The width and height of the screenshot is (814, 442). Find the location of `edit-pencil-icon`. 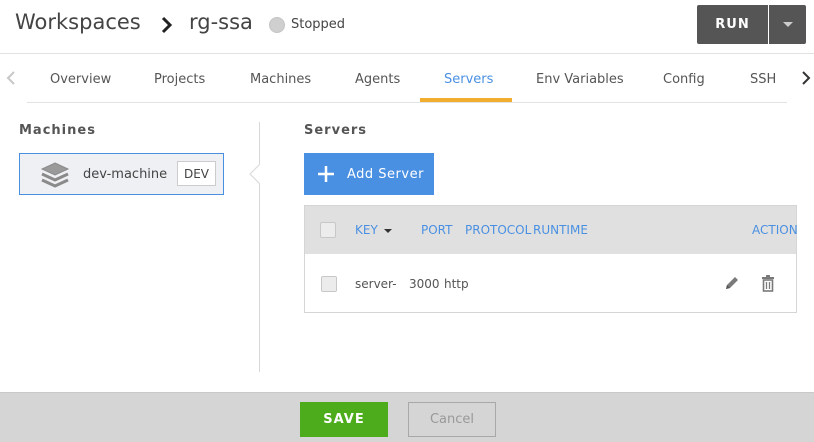

edit-pencil-icon is located at coordinates (732, 283).